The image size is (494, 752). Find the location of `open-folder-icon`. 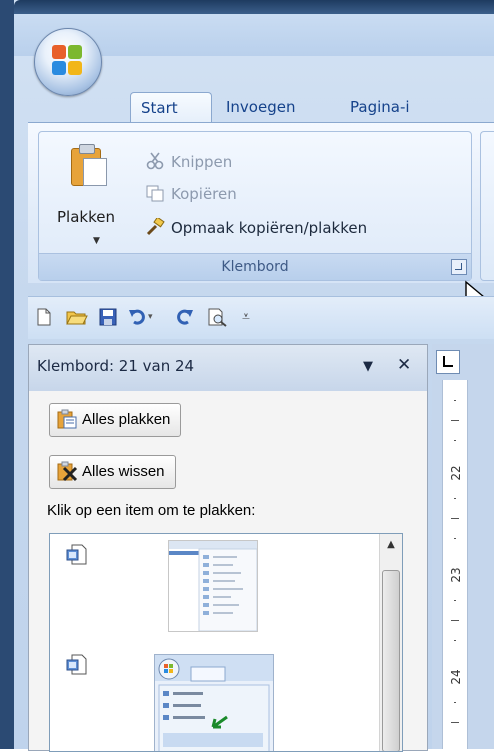

open-folder-icon is located at coordinates (77, 317).